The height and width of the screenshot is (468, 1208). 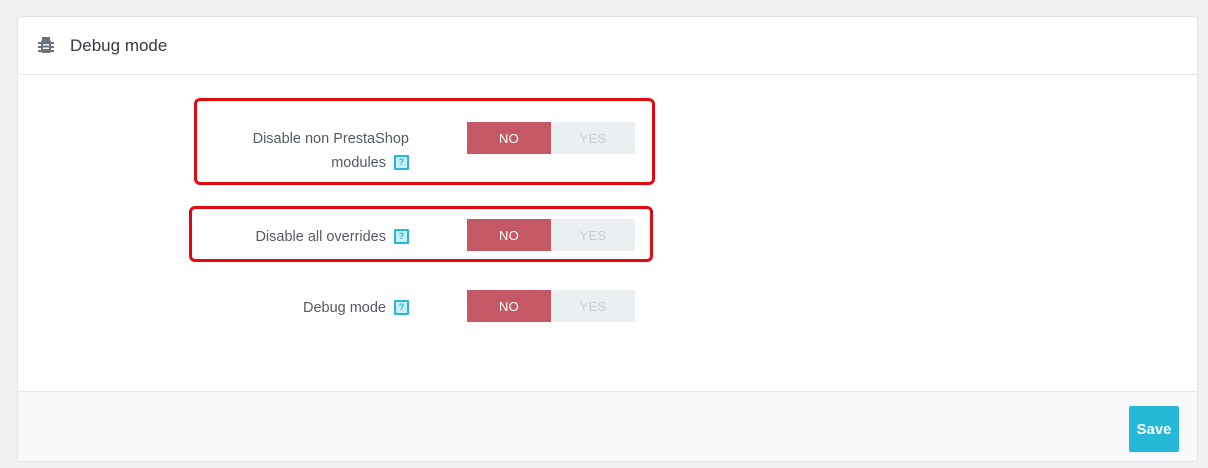 What do you see at coordinates (1154, 429) in the screenshot?
I see `save-button: Save` at bounding box center [1154, 429].